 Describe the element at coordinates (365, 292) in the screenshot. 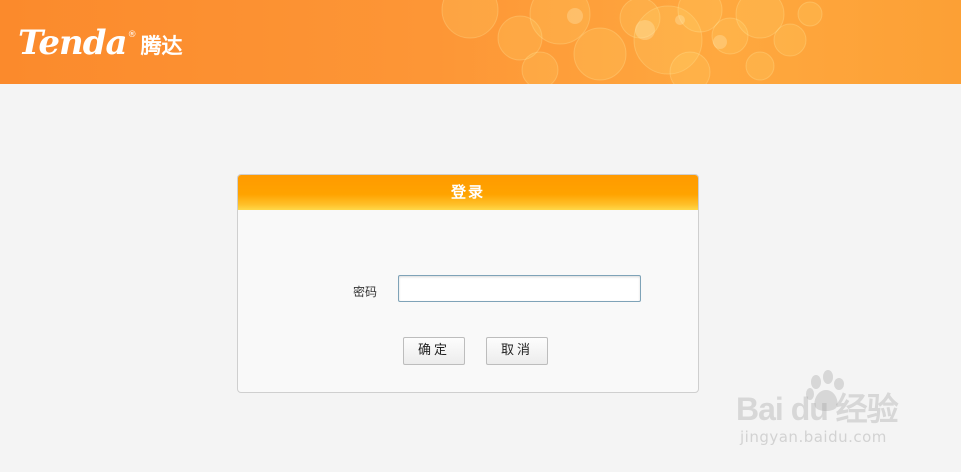

I see `password-label: 密码` at that location.